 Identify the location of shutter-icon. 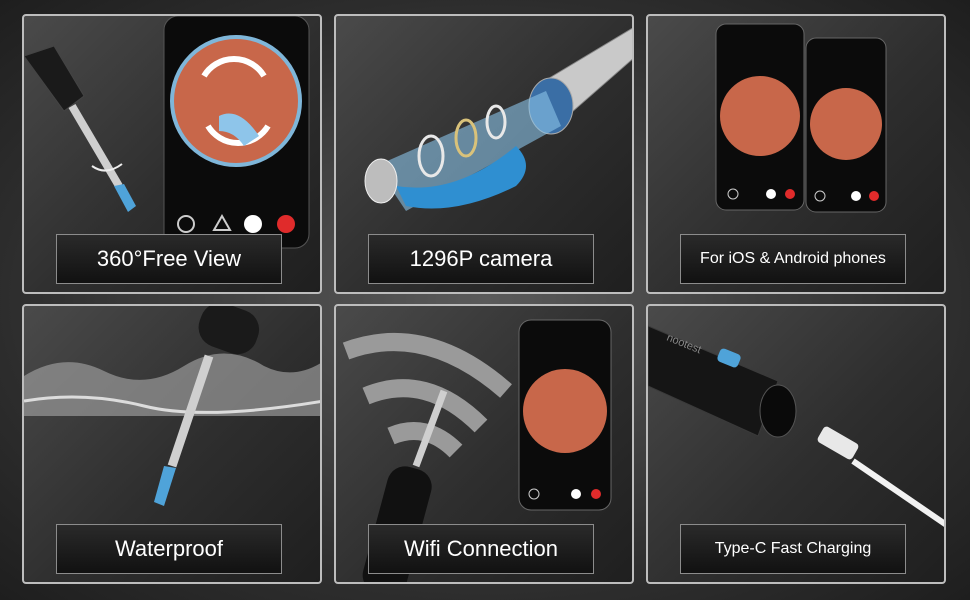
(253, 224).